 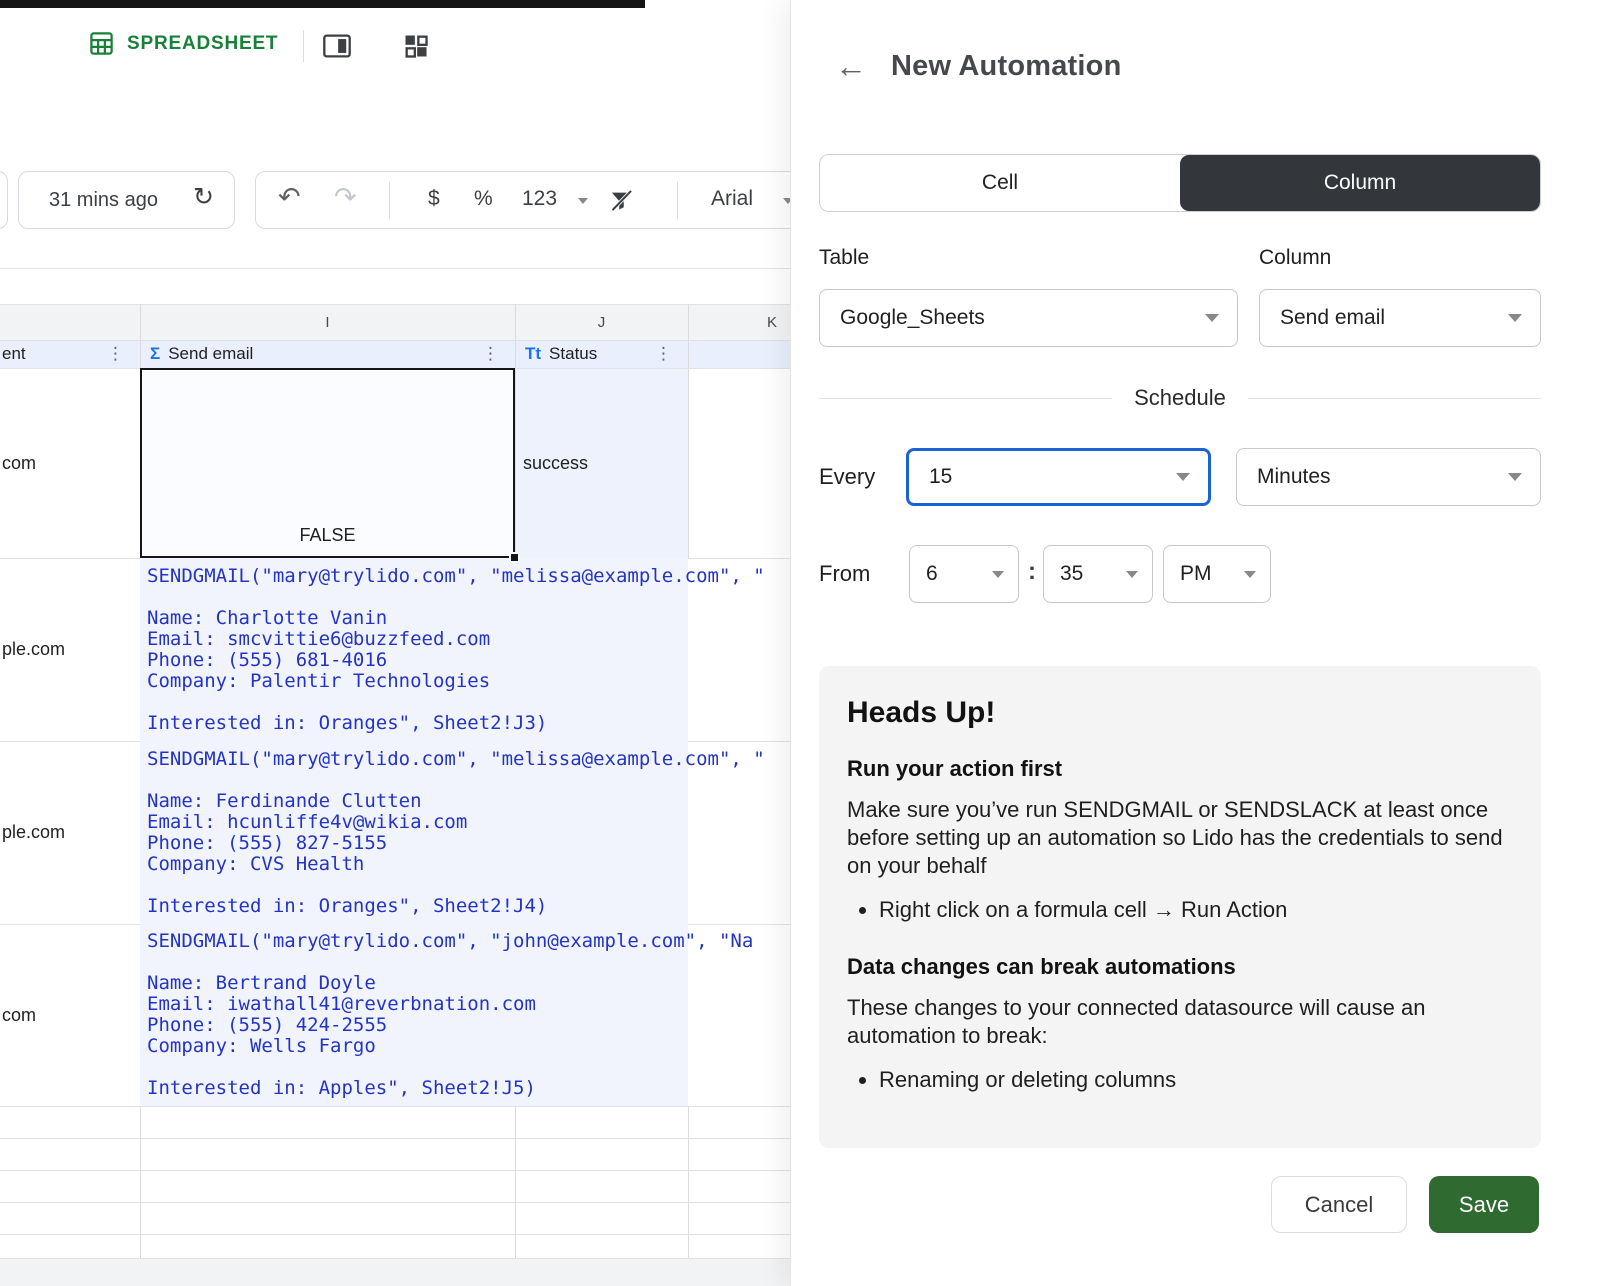 What do you see at coordinates (211, 353) in the screenshot?
I see `column-header-label: Send email` at bounding box center [211, 353].